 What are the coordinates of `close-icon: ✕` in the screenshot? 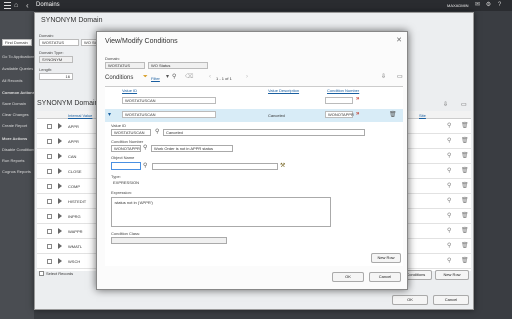 It's located at (399, 40).